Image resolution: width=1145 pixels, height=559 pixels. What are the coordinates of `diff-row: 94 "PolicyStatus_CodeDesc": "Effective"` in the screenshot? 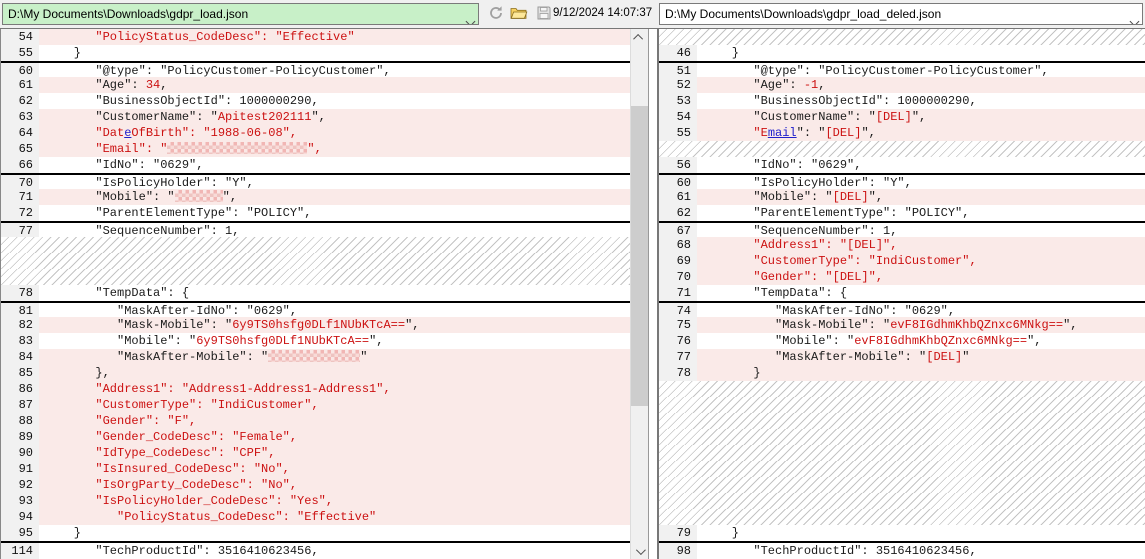 It's located at (315, 517).